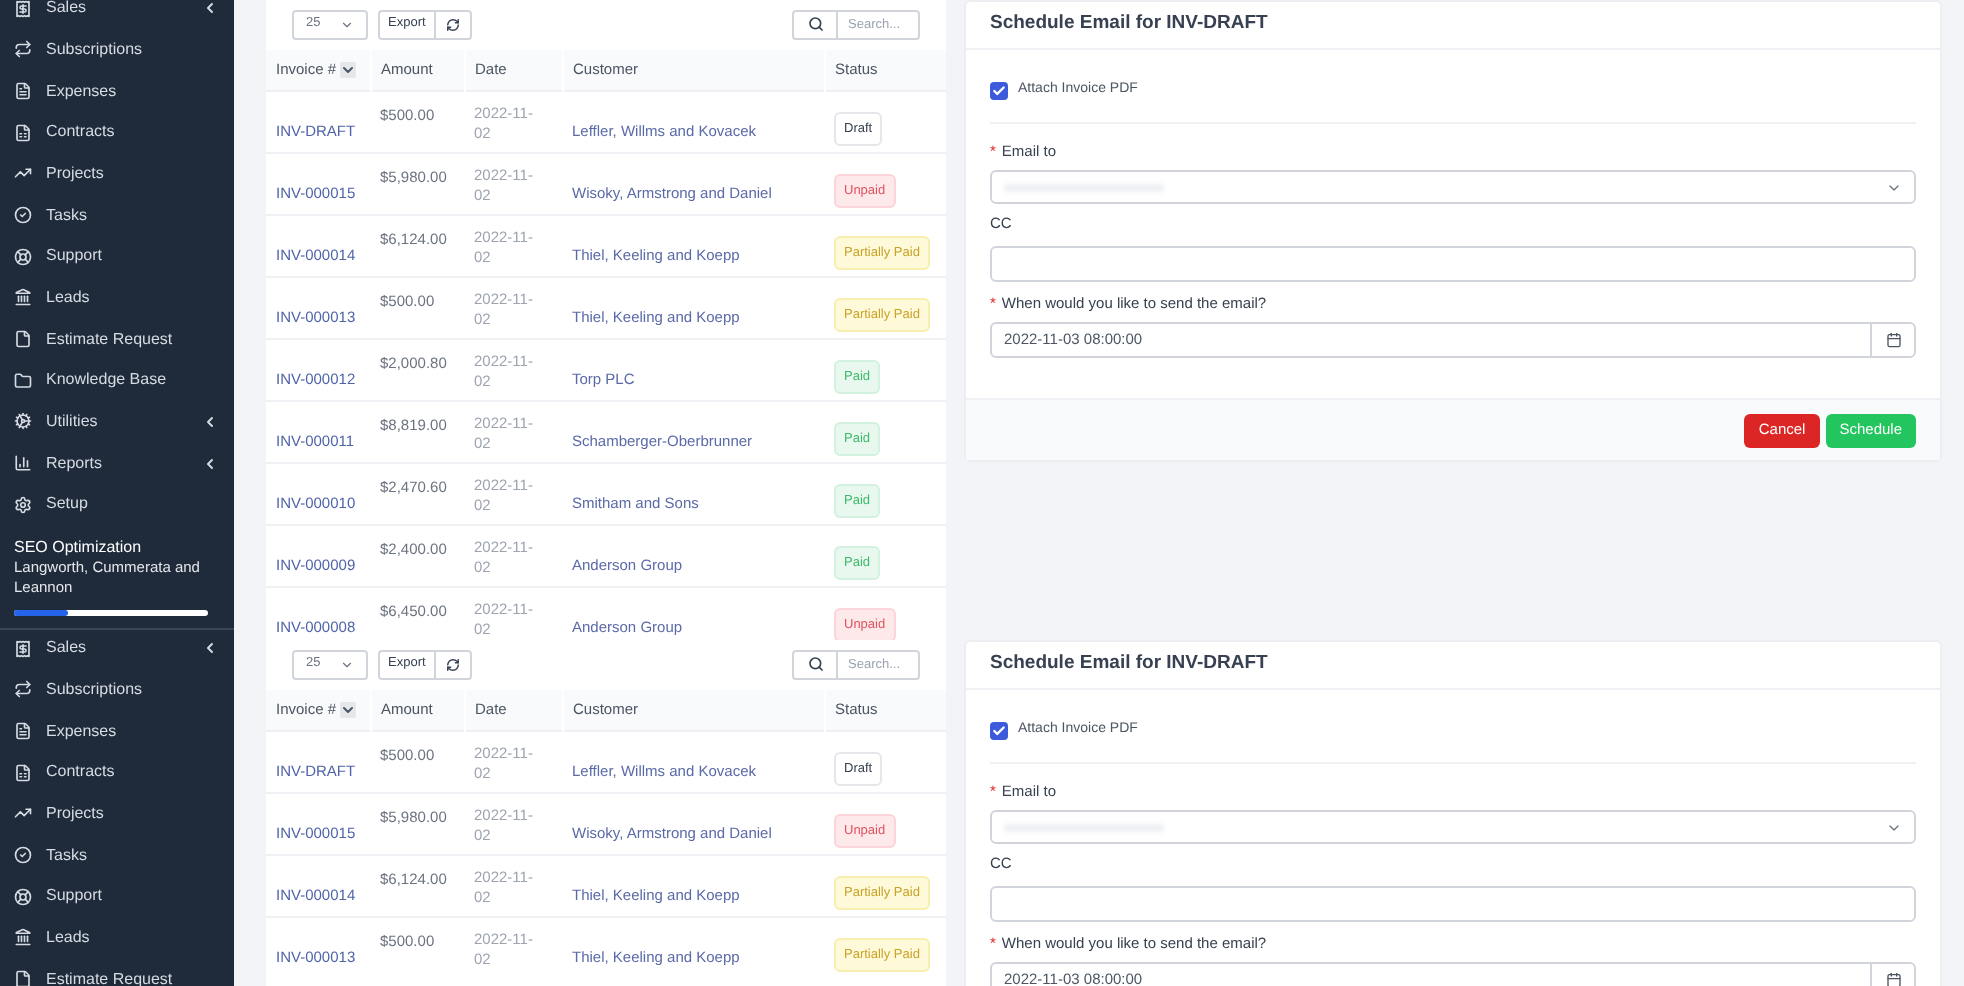 The image size is (1964, 986). Describe the element at coordinates (117, 504) in the screenshot. I see `sidebar-item: Setup` at that location.